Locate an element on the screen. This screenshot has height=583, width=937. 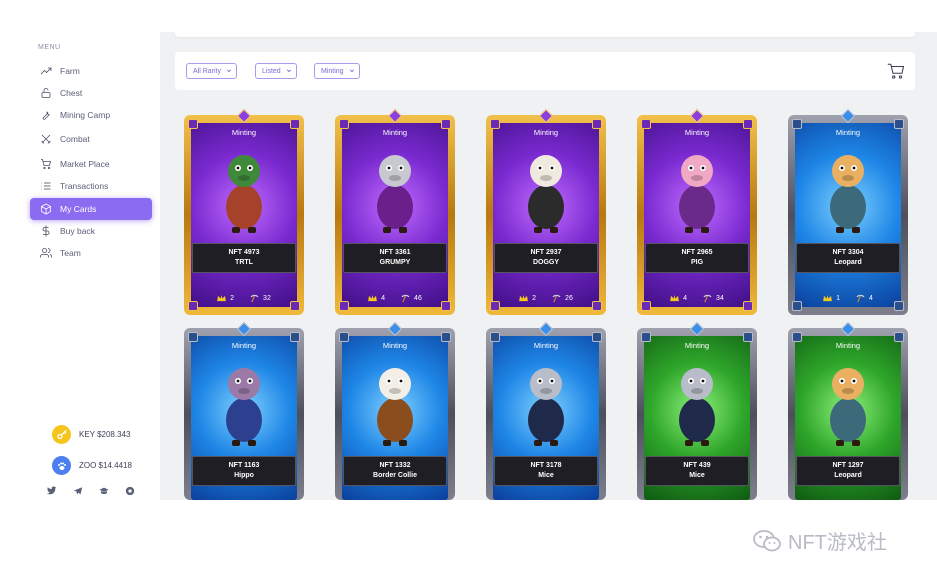
sidebar-item-transactions: Transactions is located at coordinates (91, 186).